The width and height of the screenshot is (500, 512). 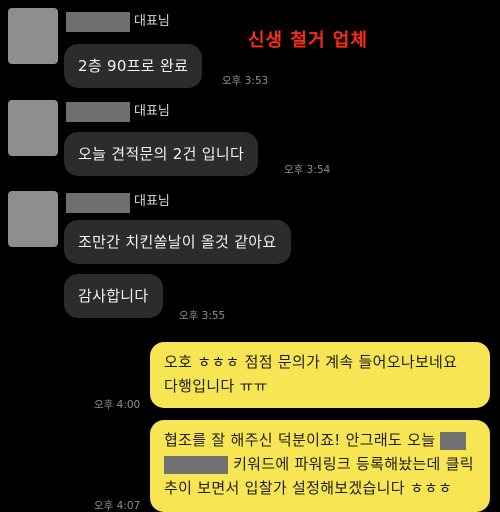 What do you see at coordinates (117, 506) in the screenshot?
I see `message-time: 오후 4:07` at bounding box center [117, 506].